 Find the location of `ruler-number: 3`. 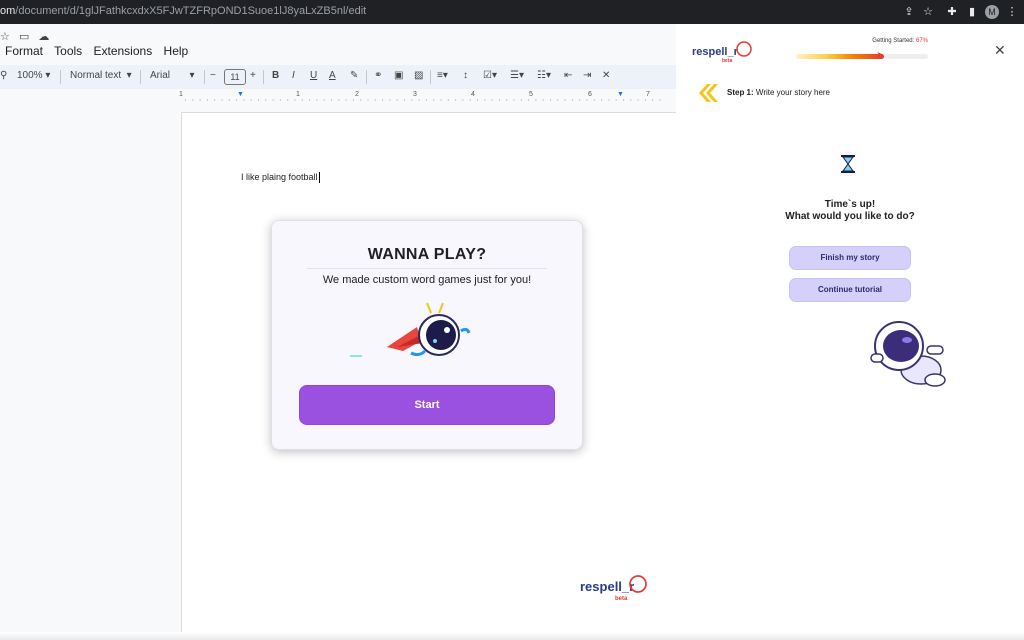

ruler-number: 3 is located at coordinates (415, 94).